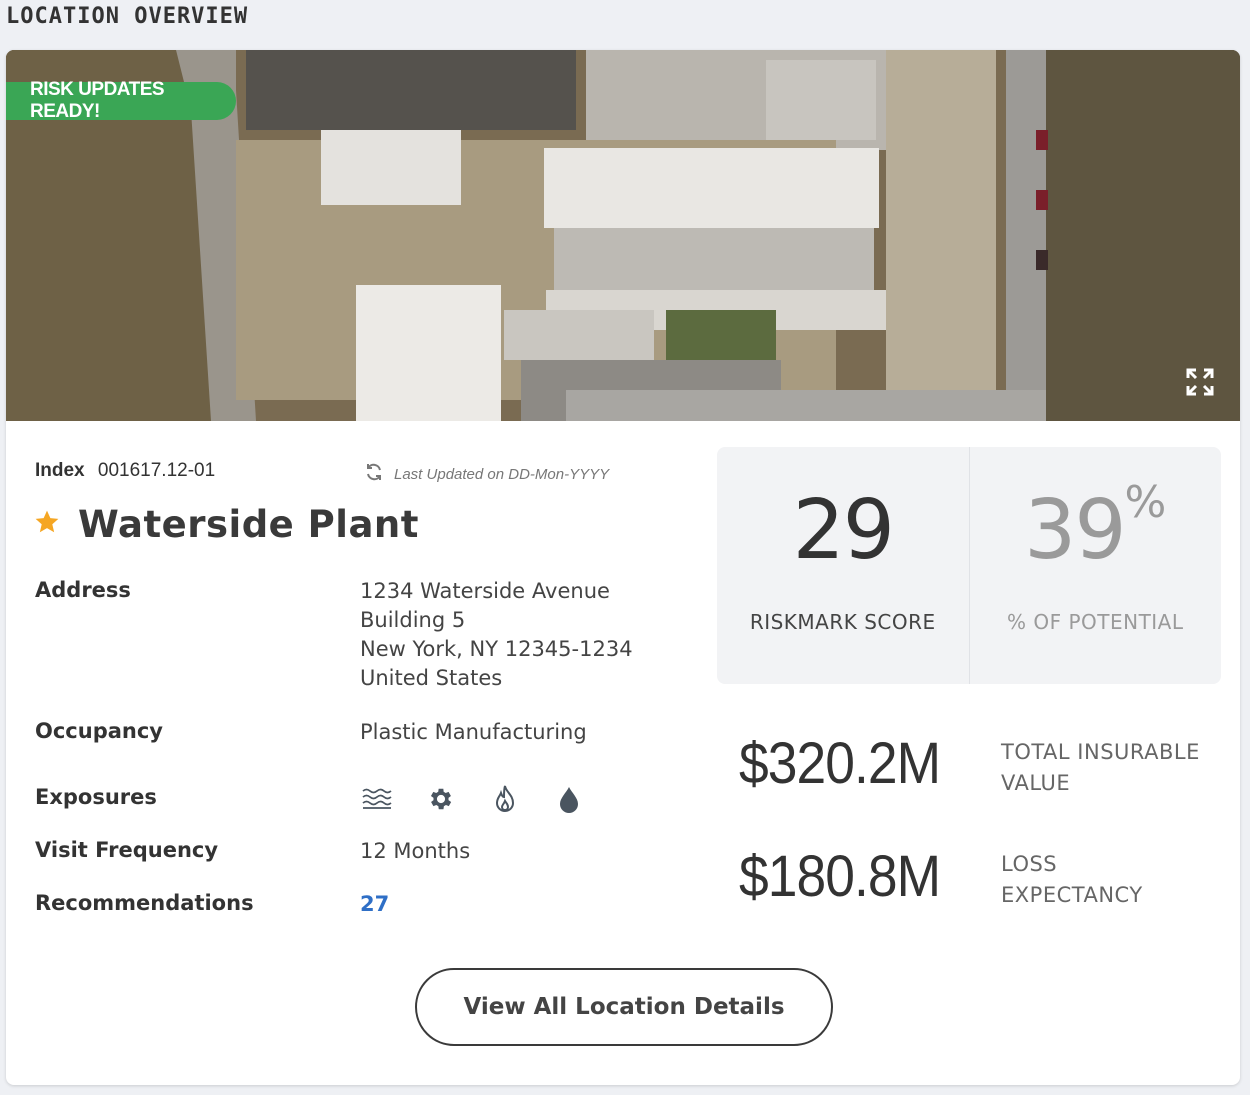 This screenshot has width=1250, height=1095. I want to click on index-row: Index 001617.12-01, so click(125, 471).